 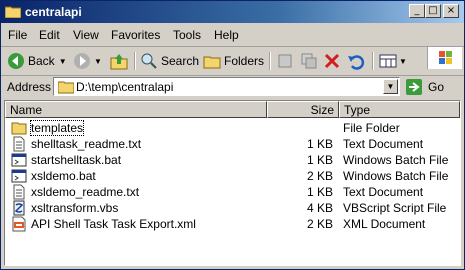 I want to click on menu-edit: Edit, so click(x=49, y=35).